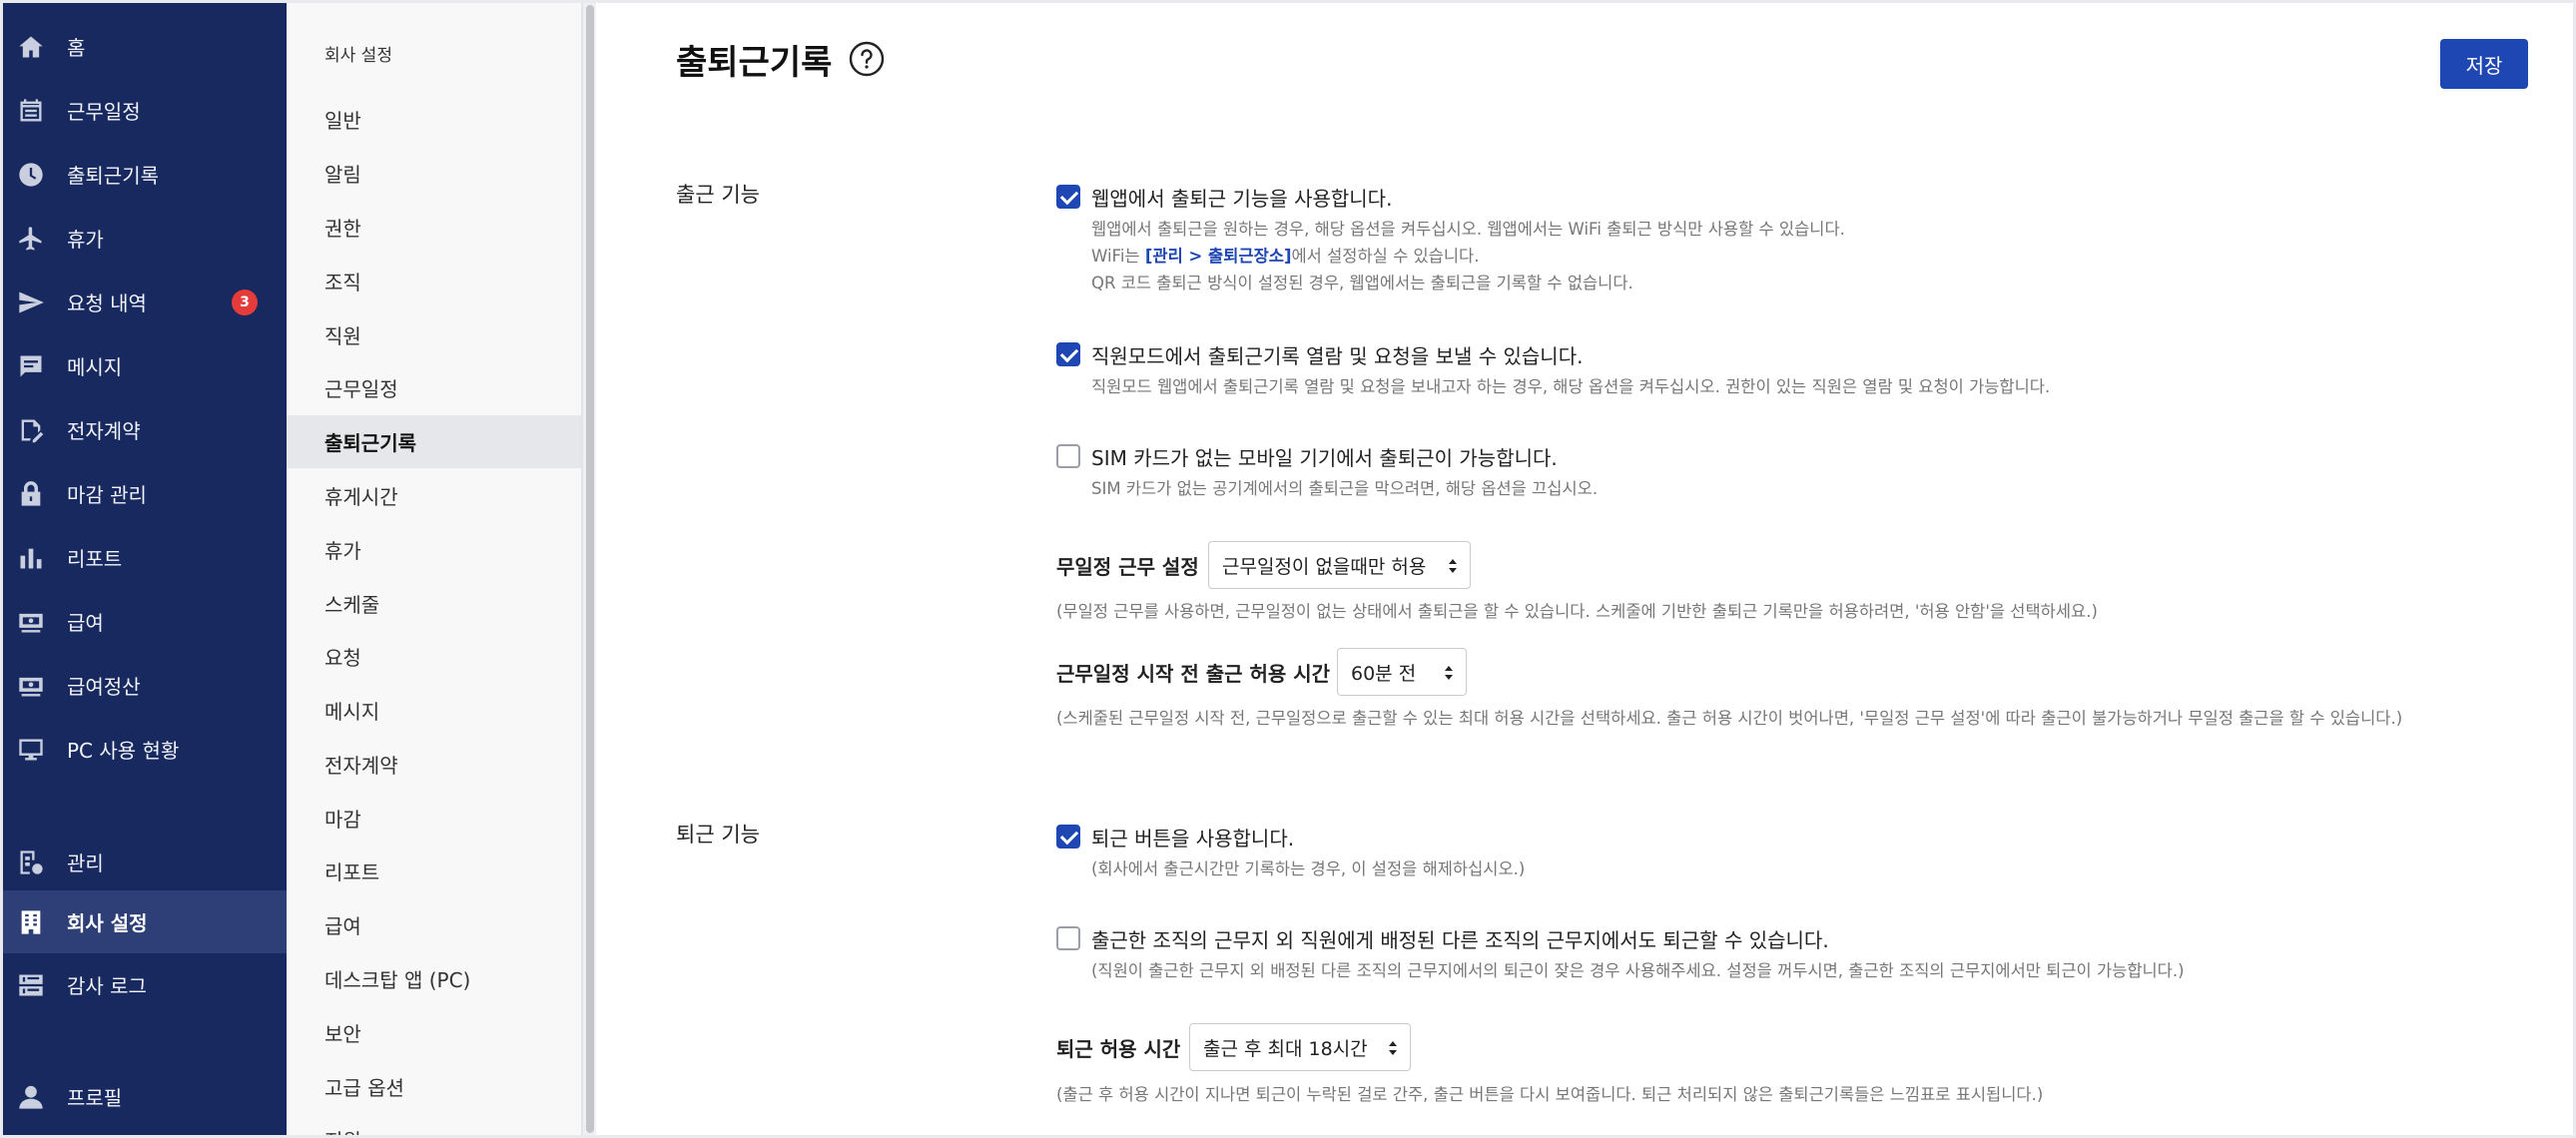 The width and height of the screenshot is (2576, 1138). What do you see at coordinates (85, 240) in the screenshot?
I see `nav-item-label: 휴가` at bounding box center [85, 240].